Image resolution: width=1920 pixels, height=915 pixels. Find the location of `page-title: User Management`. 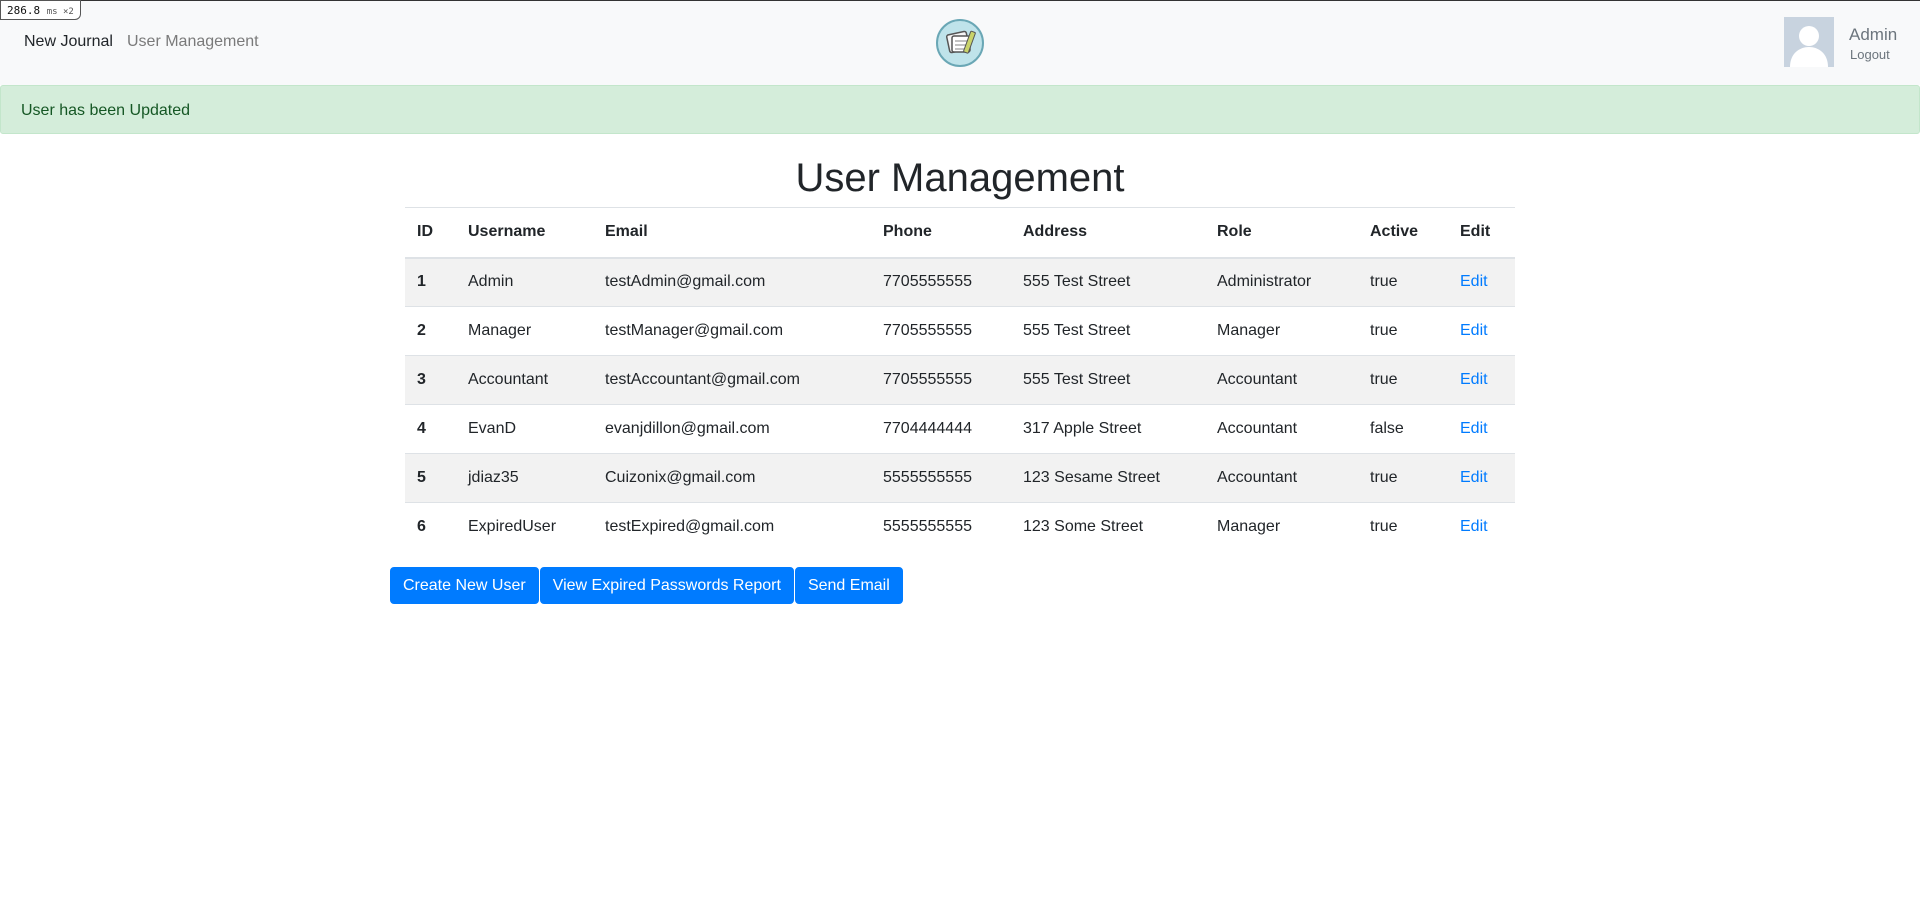

page-title: User Management is located at coordinates (960, 178).